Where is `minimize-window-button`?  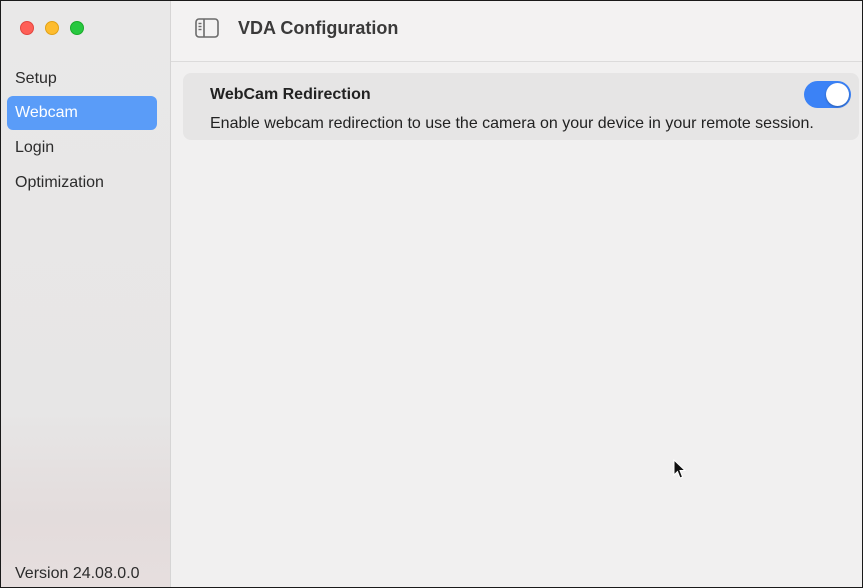
minimize-window-button is located at coordinates (52, 28).